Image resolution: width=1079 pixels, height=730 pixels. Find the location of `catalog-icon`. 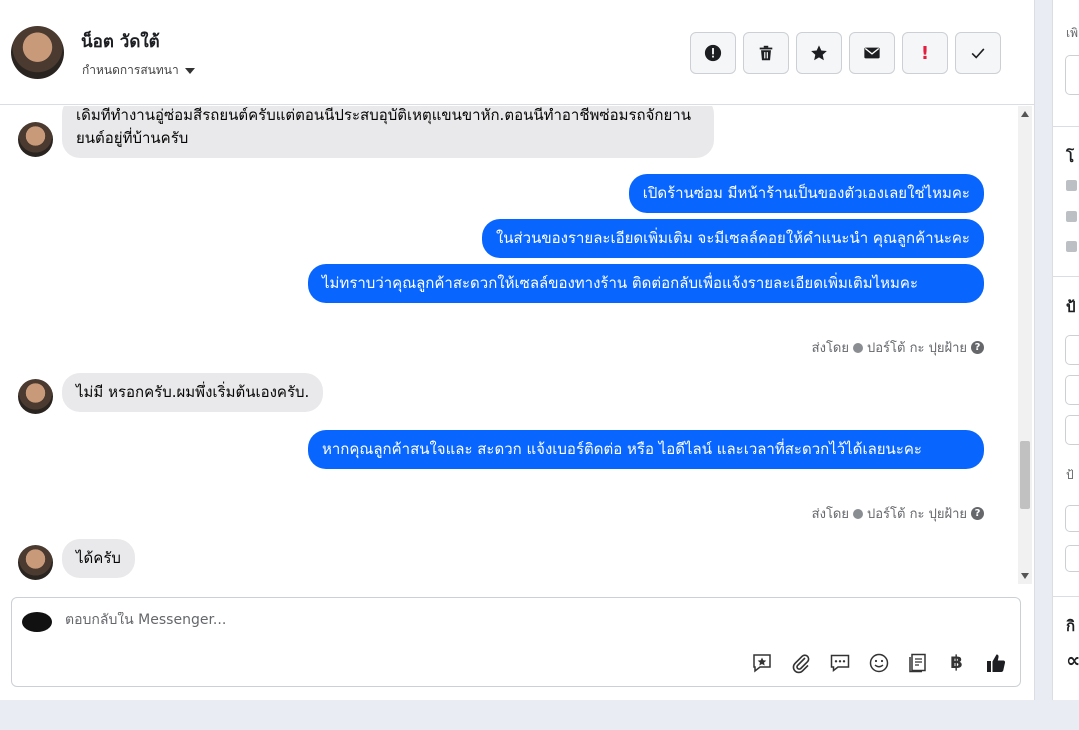

catalog-icon is located at coordinates (917, 662).